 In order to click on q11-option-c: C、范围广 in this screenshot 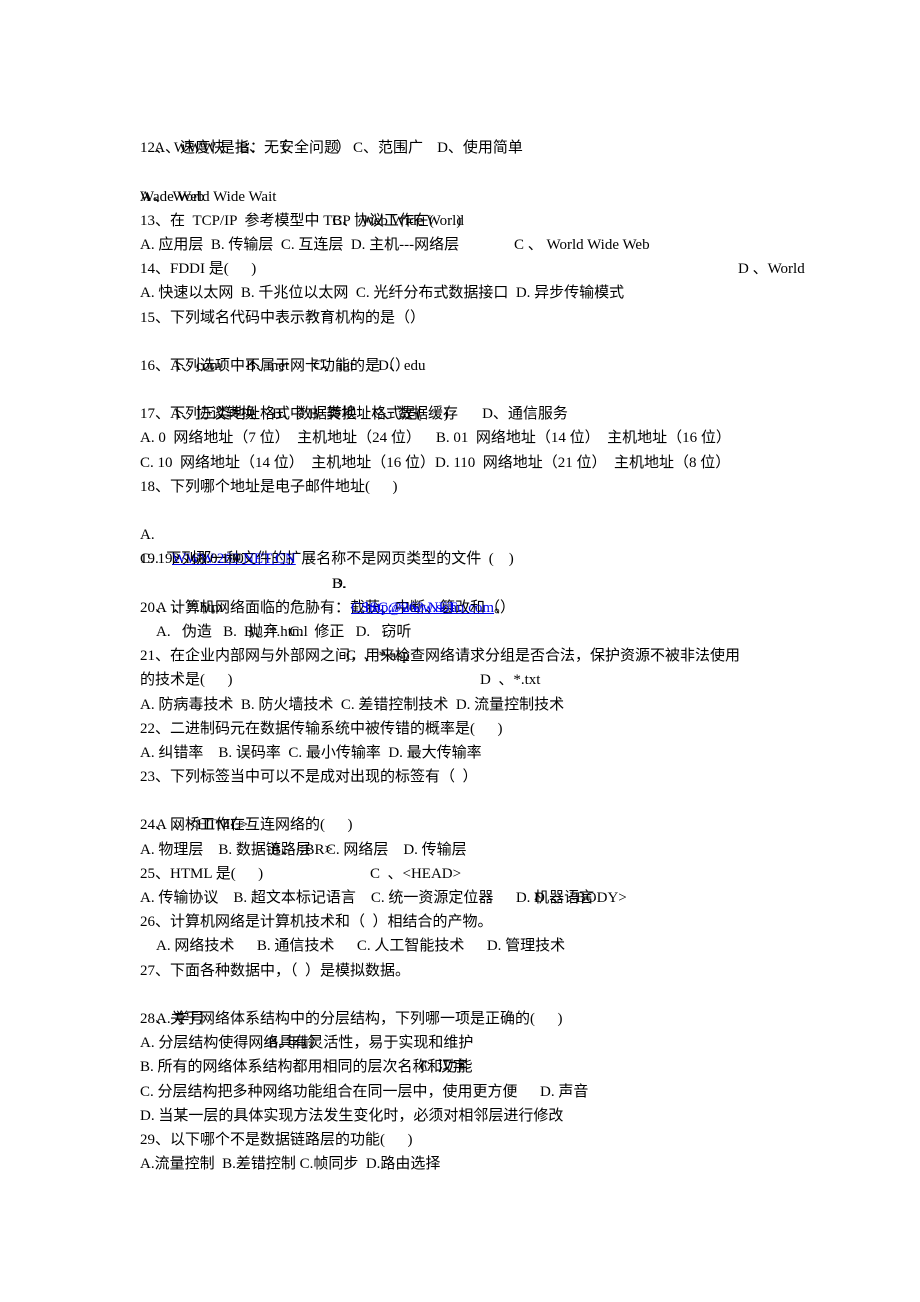, I will do `click(388, 148)`.